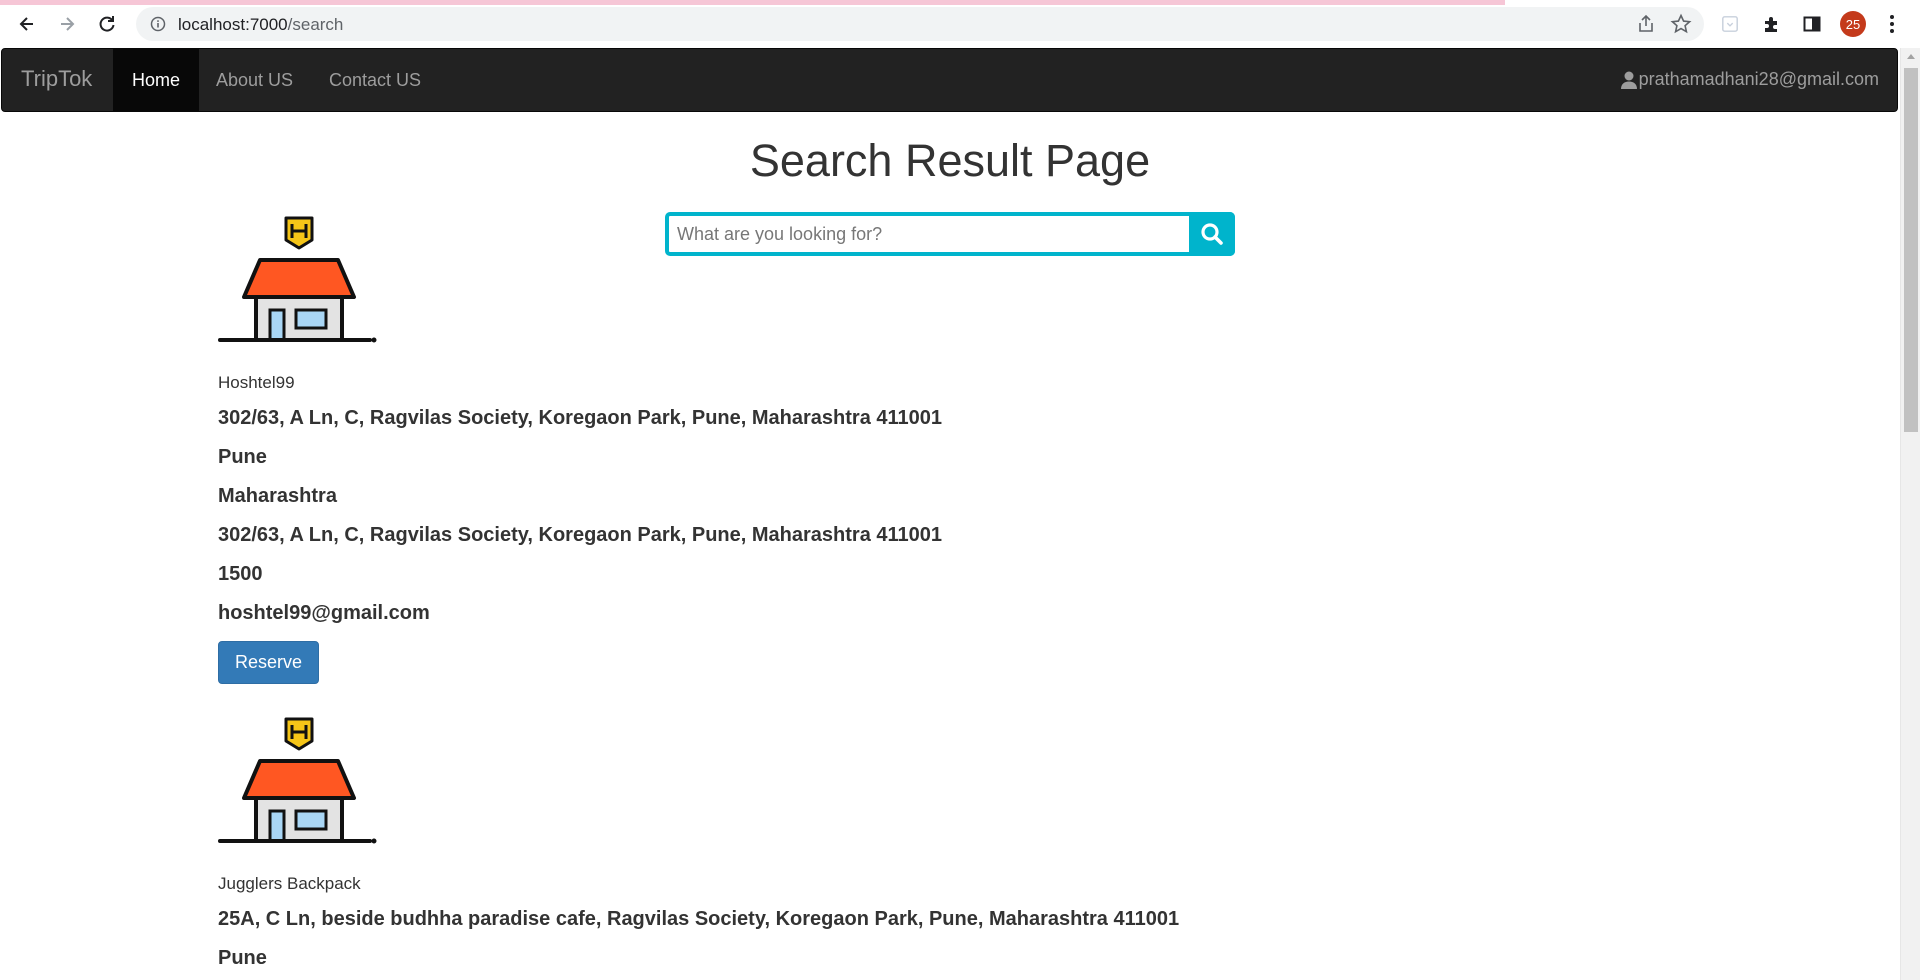 The width and height of the screenshot is (1920, 980). What do you see at coordinates (158, 24) in the screenshot?
I see `info-icon` at bounding box center [158, 24].